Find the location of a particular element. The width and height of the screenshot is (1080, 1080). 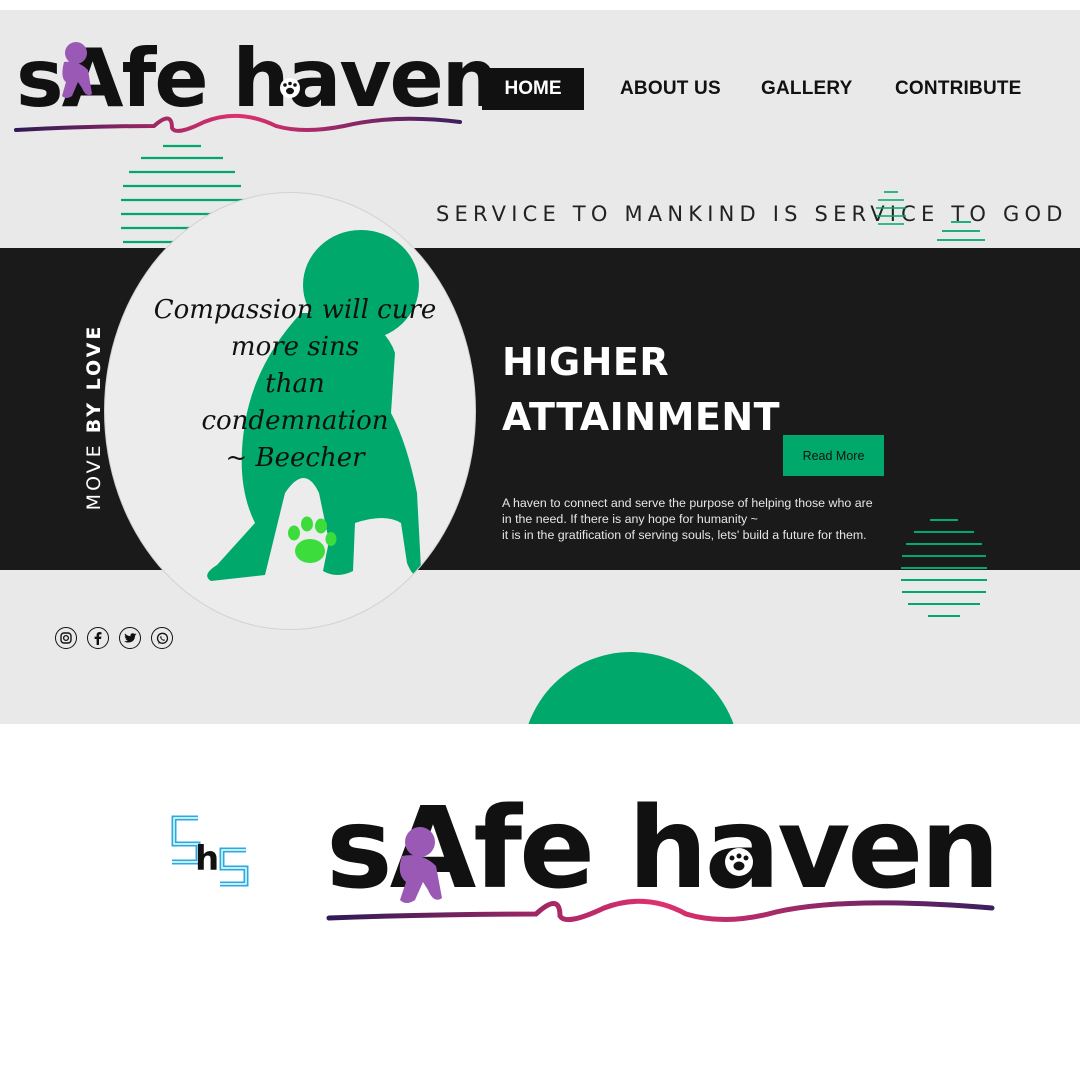

nav-contribute: CONTRIBUTE is located at coordinates (958, 89).